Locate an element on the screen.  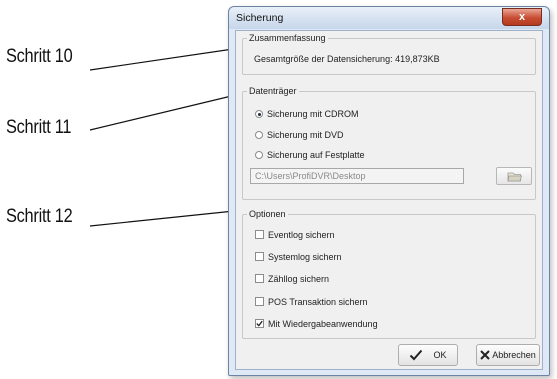
radio-harddisk is located at coordinates (259, 155).